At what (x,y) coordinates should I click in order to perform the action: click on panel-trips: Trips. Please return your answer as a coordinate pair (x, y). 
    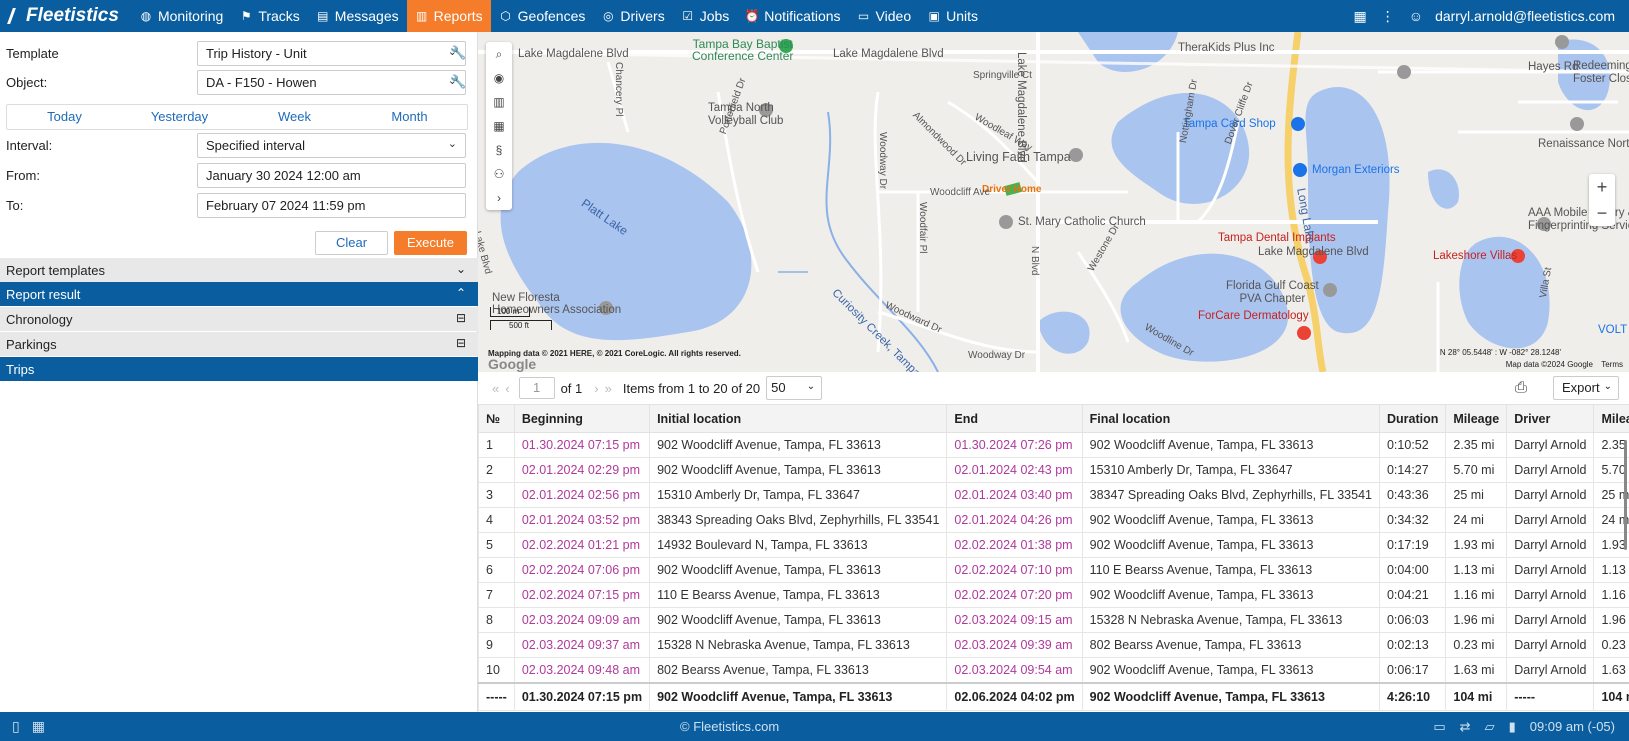
    Looking at the image, I should click on (239, 369).